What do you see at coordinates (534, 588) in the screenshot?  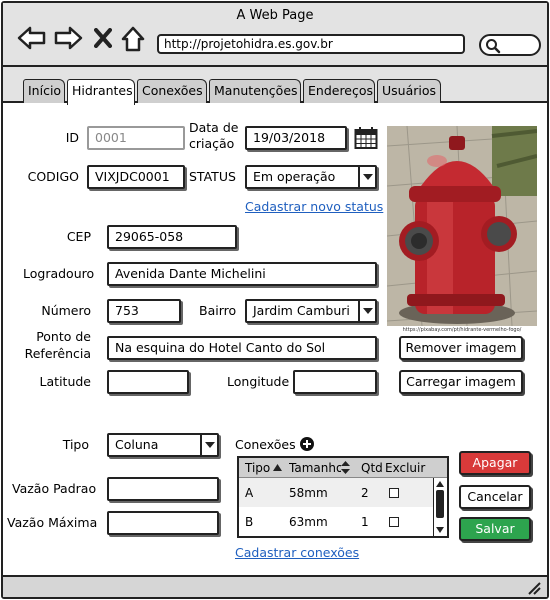 I see `resize-grip-icon` at bounding box center [534, 588].